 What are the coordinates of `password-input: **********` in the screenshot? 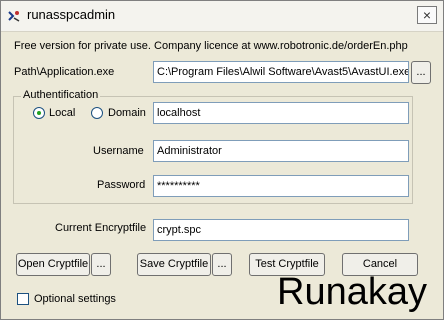 It's located at (281, 186).